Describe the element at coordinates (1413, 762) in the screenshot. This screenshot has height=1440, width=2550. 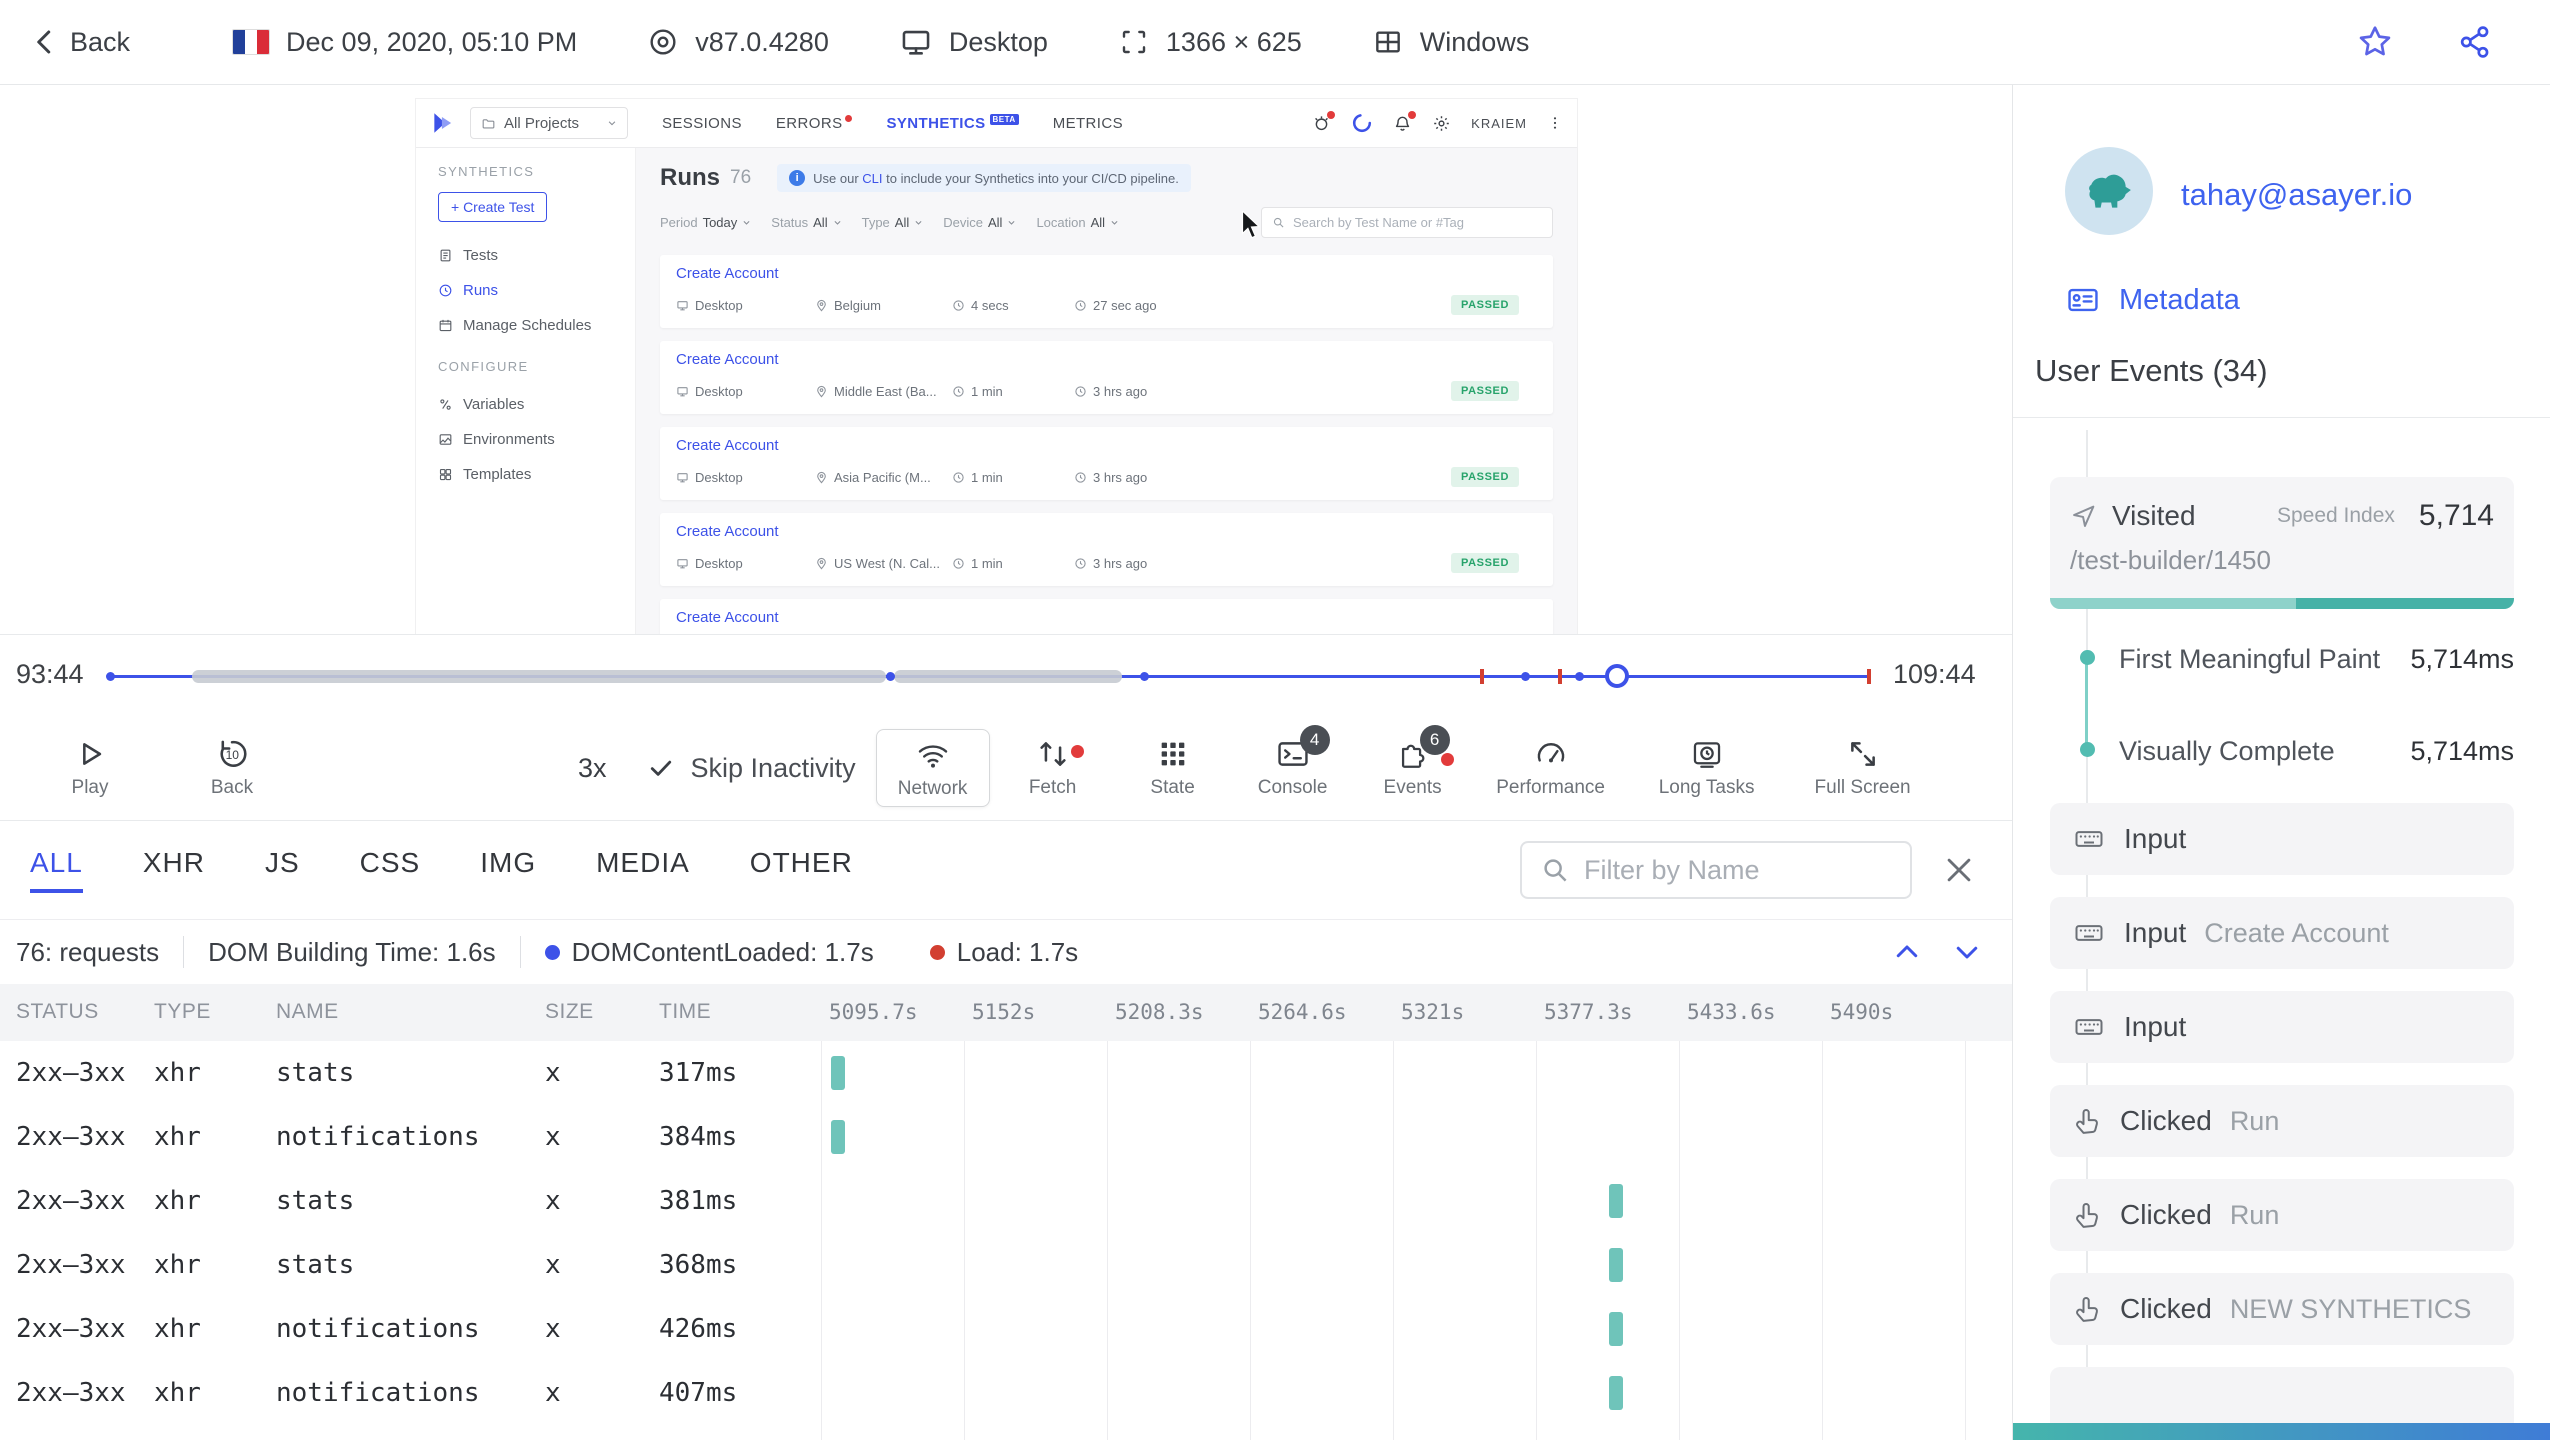
I see `events-panel-button: 6 Events` at that location.